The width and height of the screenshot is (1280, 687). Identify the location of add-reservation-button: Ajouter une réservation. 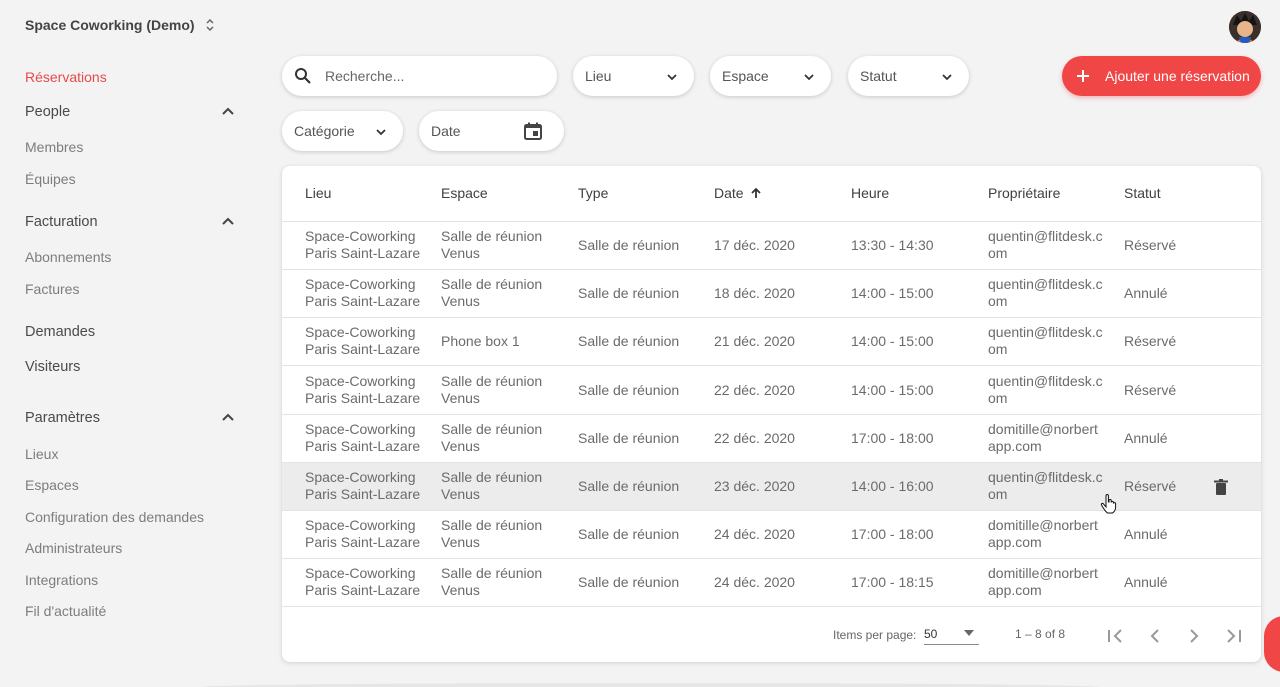
(1161, 76).